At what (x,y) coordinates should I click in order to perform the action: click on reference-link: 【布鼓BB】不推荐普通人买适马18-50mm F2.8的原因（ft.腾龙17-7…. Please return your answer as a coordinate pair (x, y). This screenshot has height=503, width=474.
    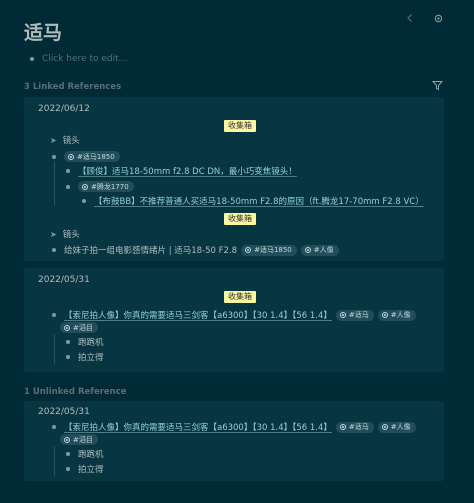
    Looking at the image, I should click on (259, 201).